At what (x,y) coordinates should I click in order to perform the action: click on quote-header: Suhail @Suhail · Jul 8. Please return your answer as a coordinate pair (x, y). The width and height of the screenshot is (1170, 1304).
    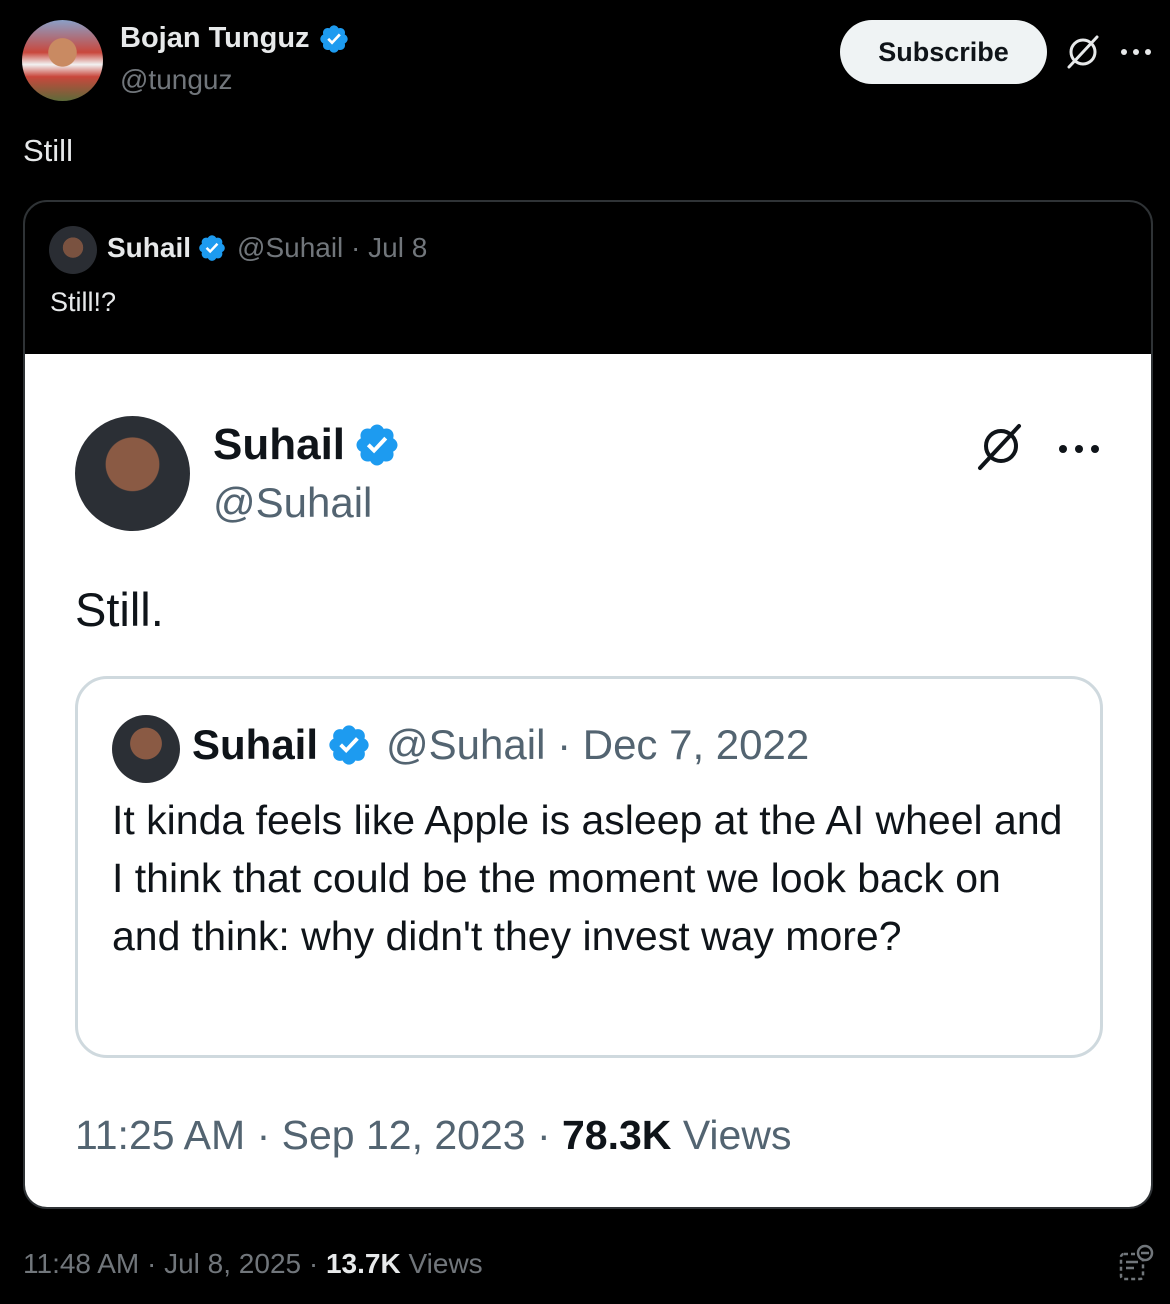
    Looking at the image, I should click on (267, 248).